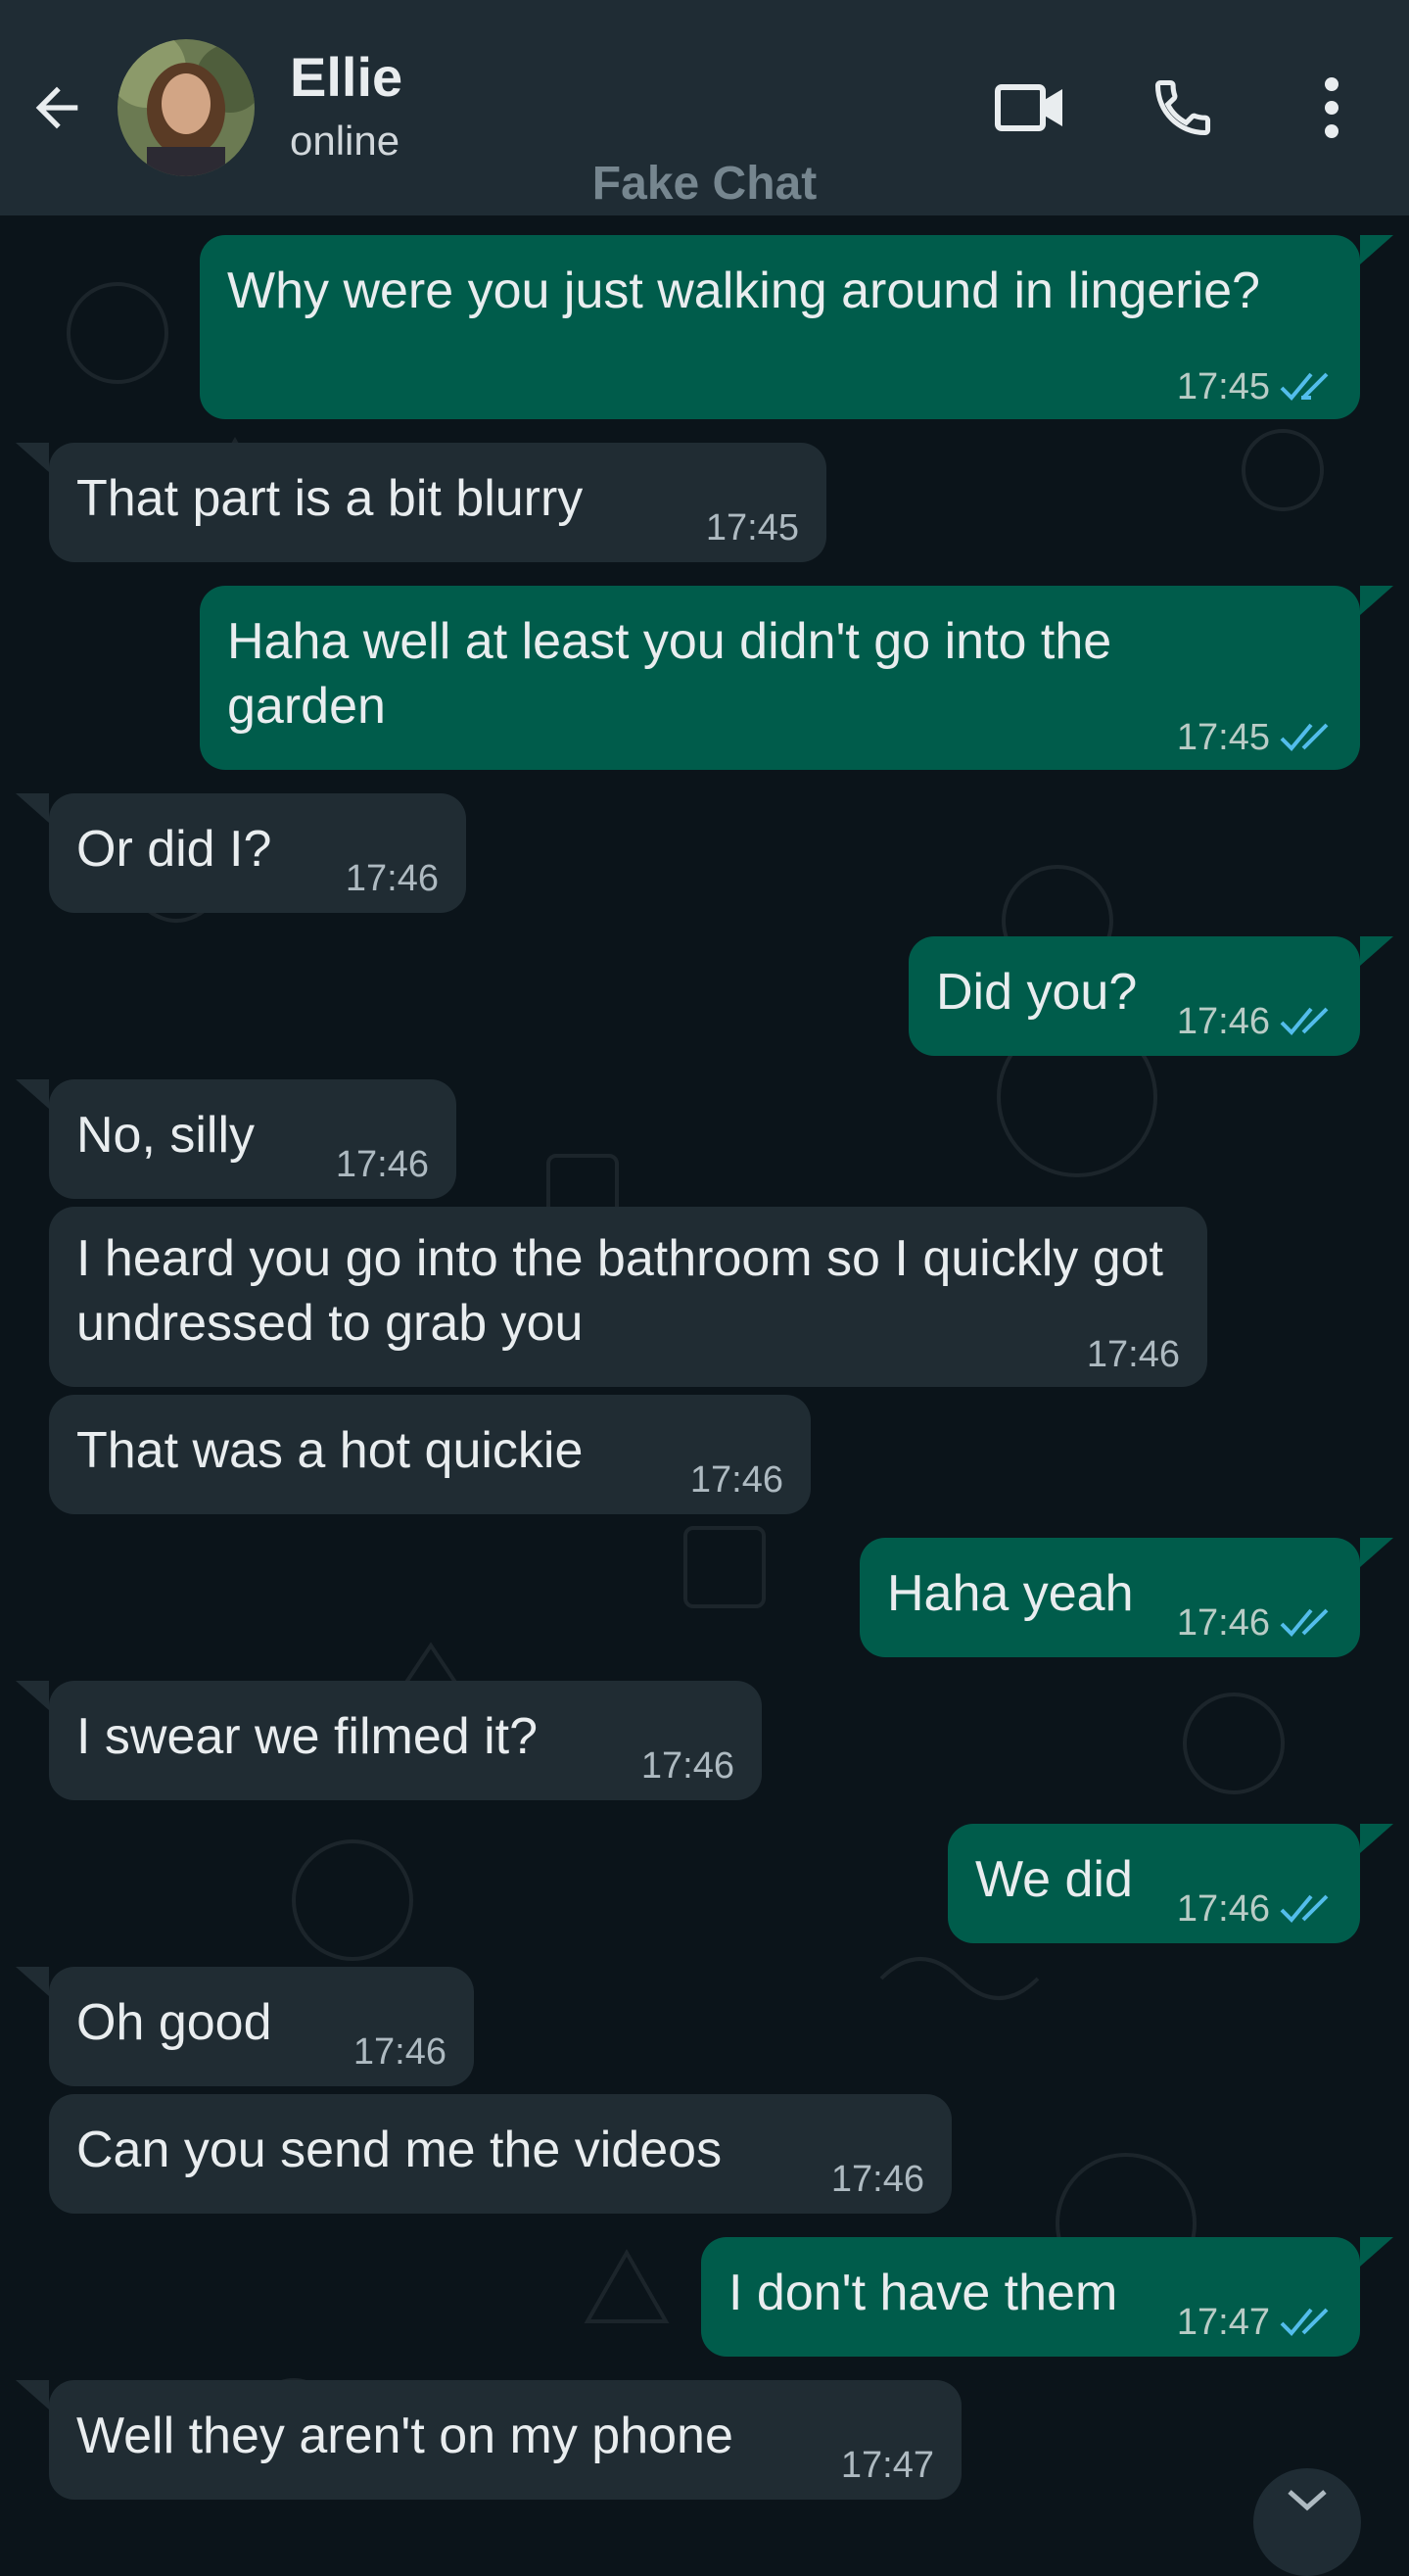 This screenshot has width=1409, height=2576. I want to click on message-bubble-outgoing: Did you? 17:46, so click(1134, 996).